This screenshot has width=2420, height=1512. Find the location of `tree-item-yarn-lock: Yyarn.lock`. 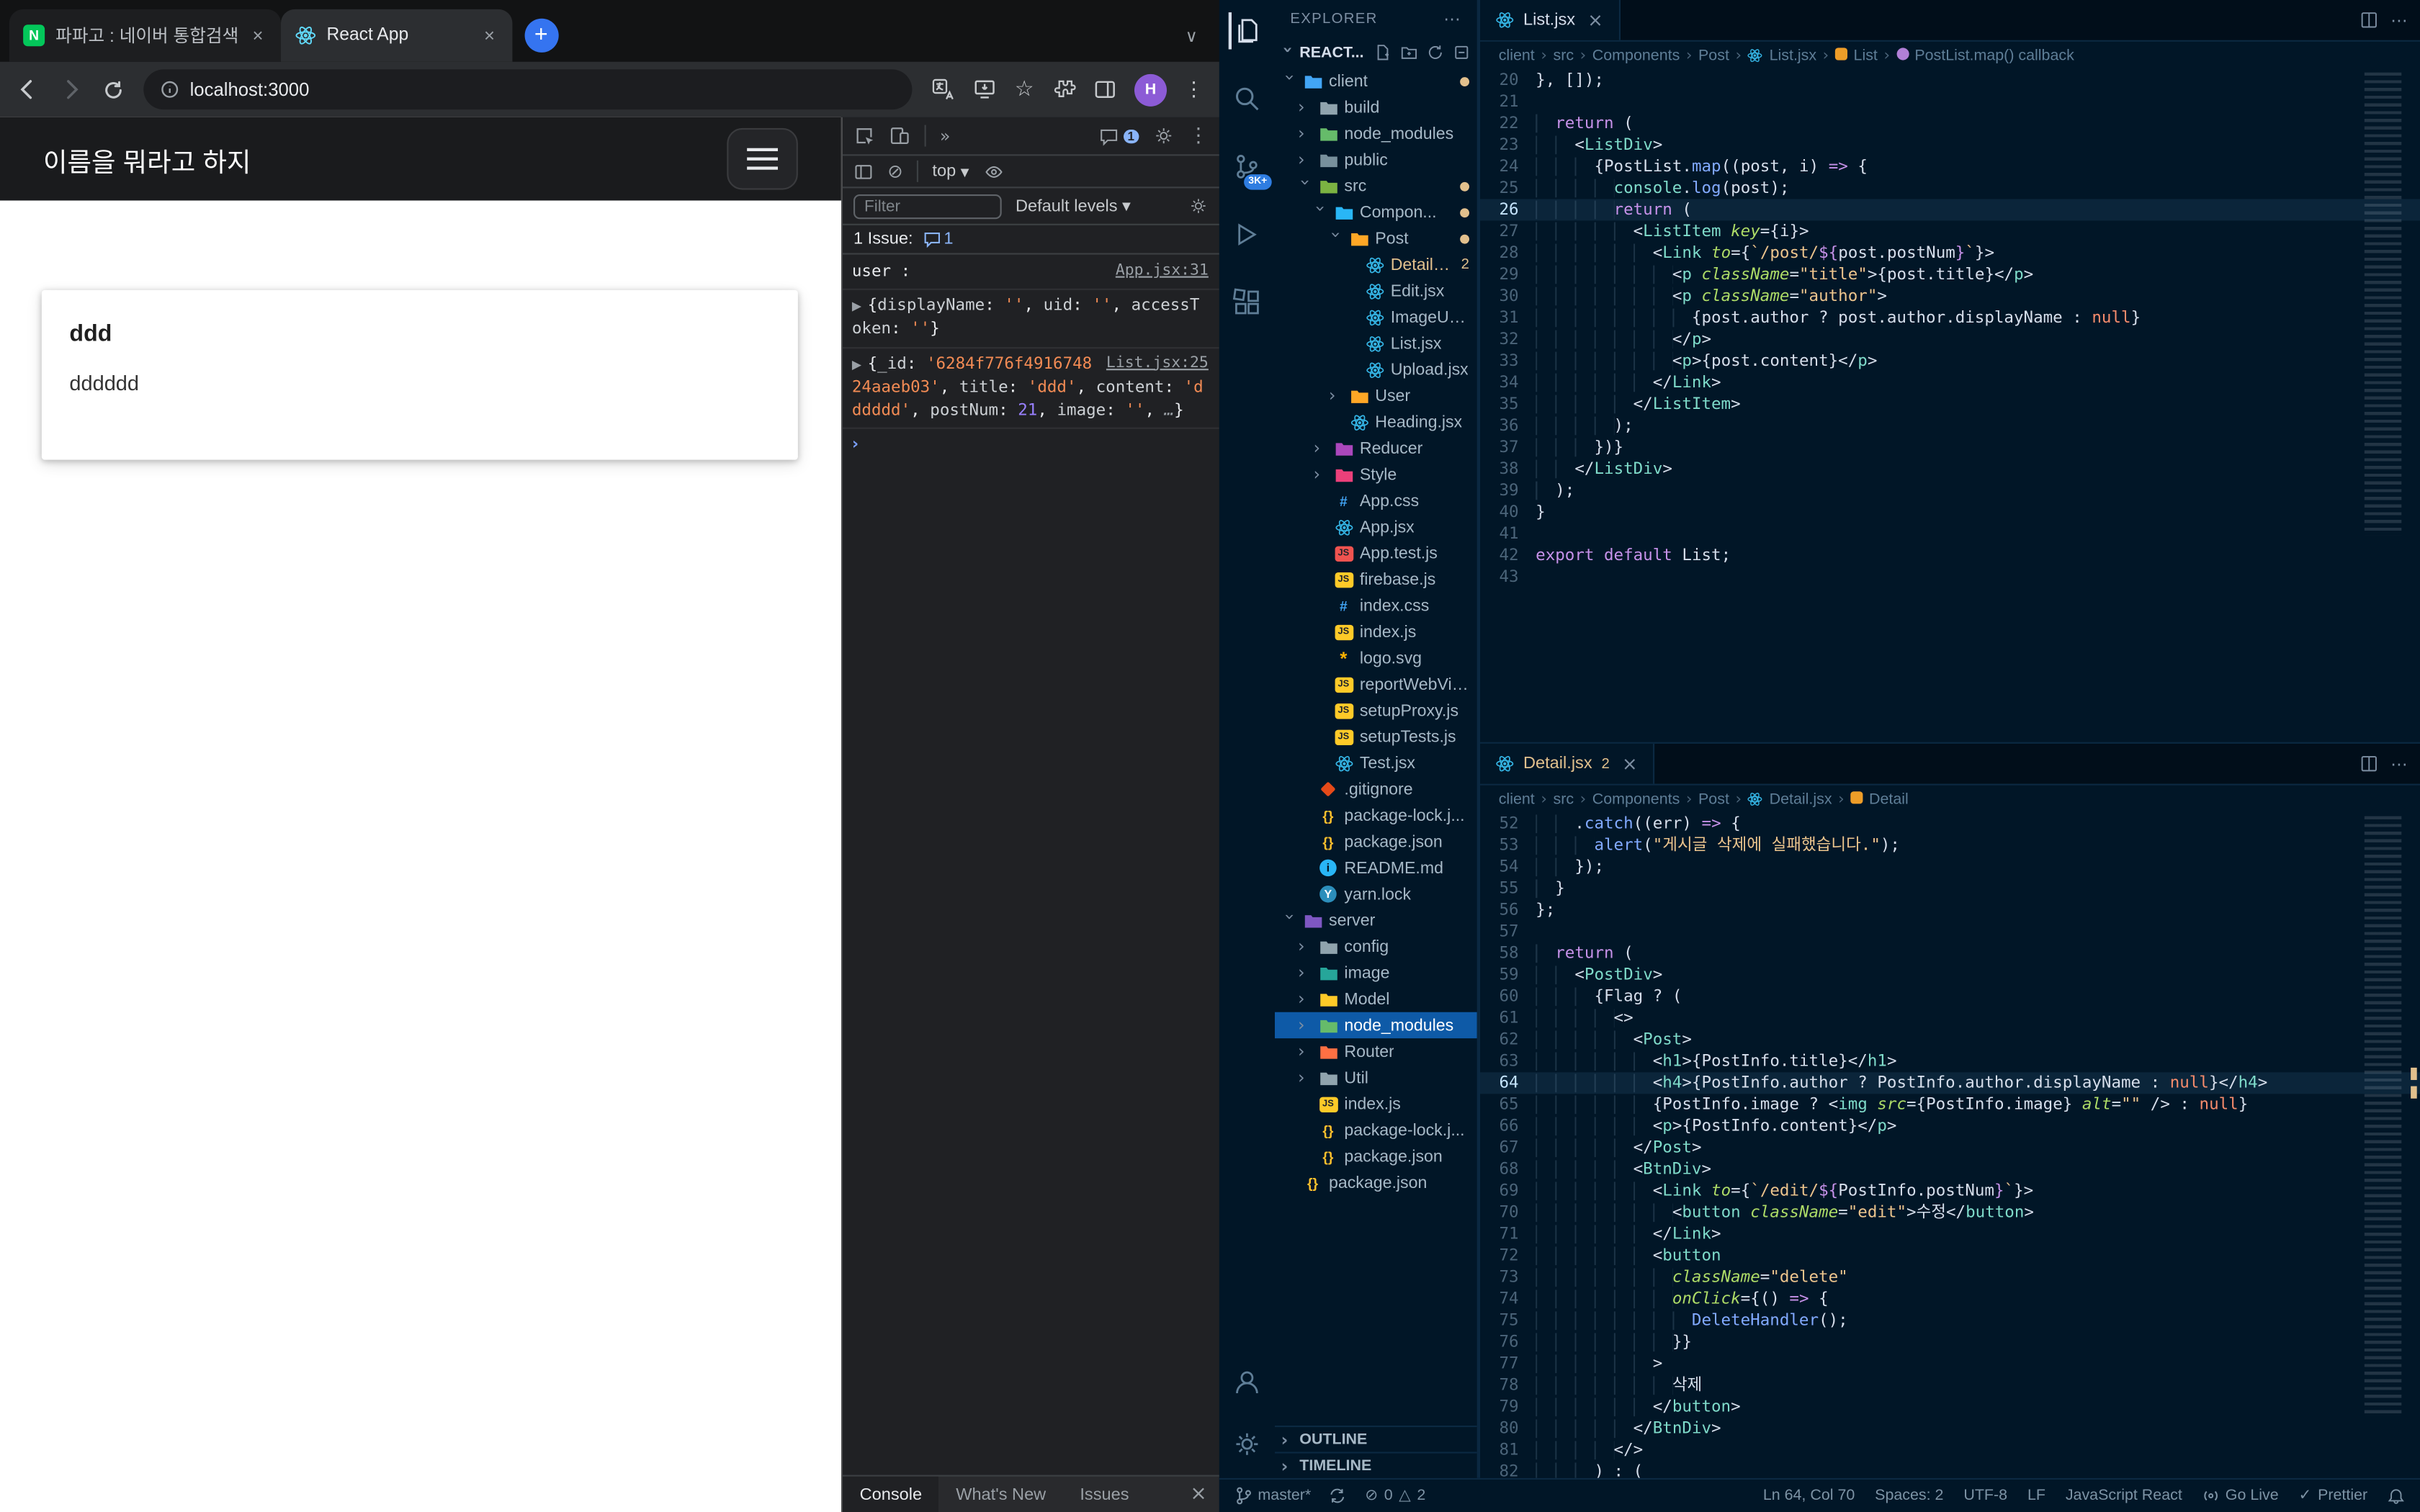

tree-item-yarn-lock: Yyarn.lock is located at coordinates (1376, 894).